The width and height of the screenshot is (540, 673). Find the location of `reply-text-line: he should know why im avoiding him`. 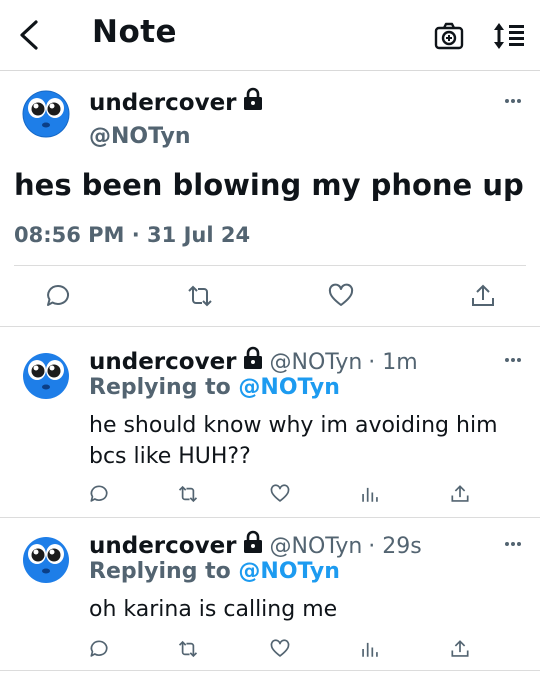

reply-text-line: he should know why im avoiding him is located at coordinates (293, 425).